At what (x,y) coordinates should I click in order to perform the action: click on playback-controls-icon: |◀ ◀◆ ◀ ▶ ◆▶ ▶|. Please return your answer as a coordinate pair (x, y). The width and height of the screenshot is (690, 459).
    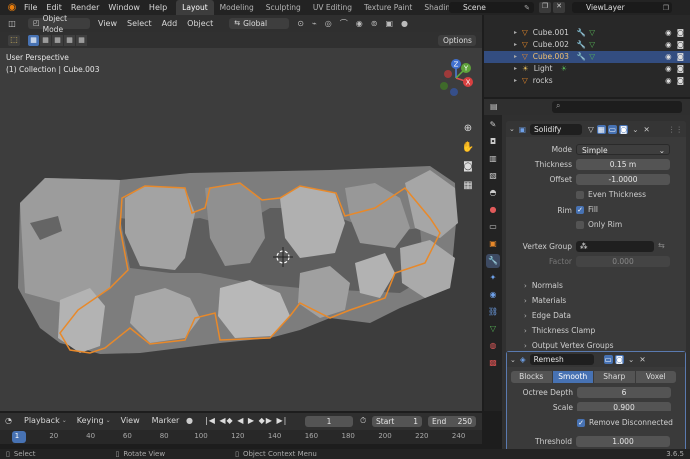
    Looking at the image, I should click on (246, 420).